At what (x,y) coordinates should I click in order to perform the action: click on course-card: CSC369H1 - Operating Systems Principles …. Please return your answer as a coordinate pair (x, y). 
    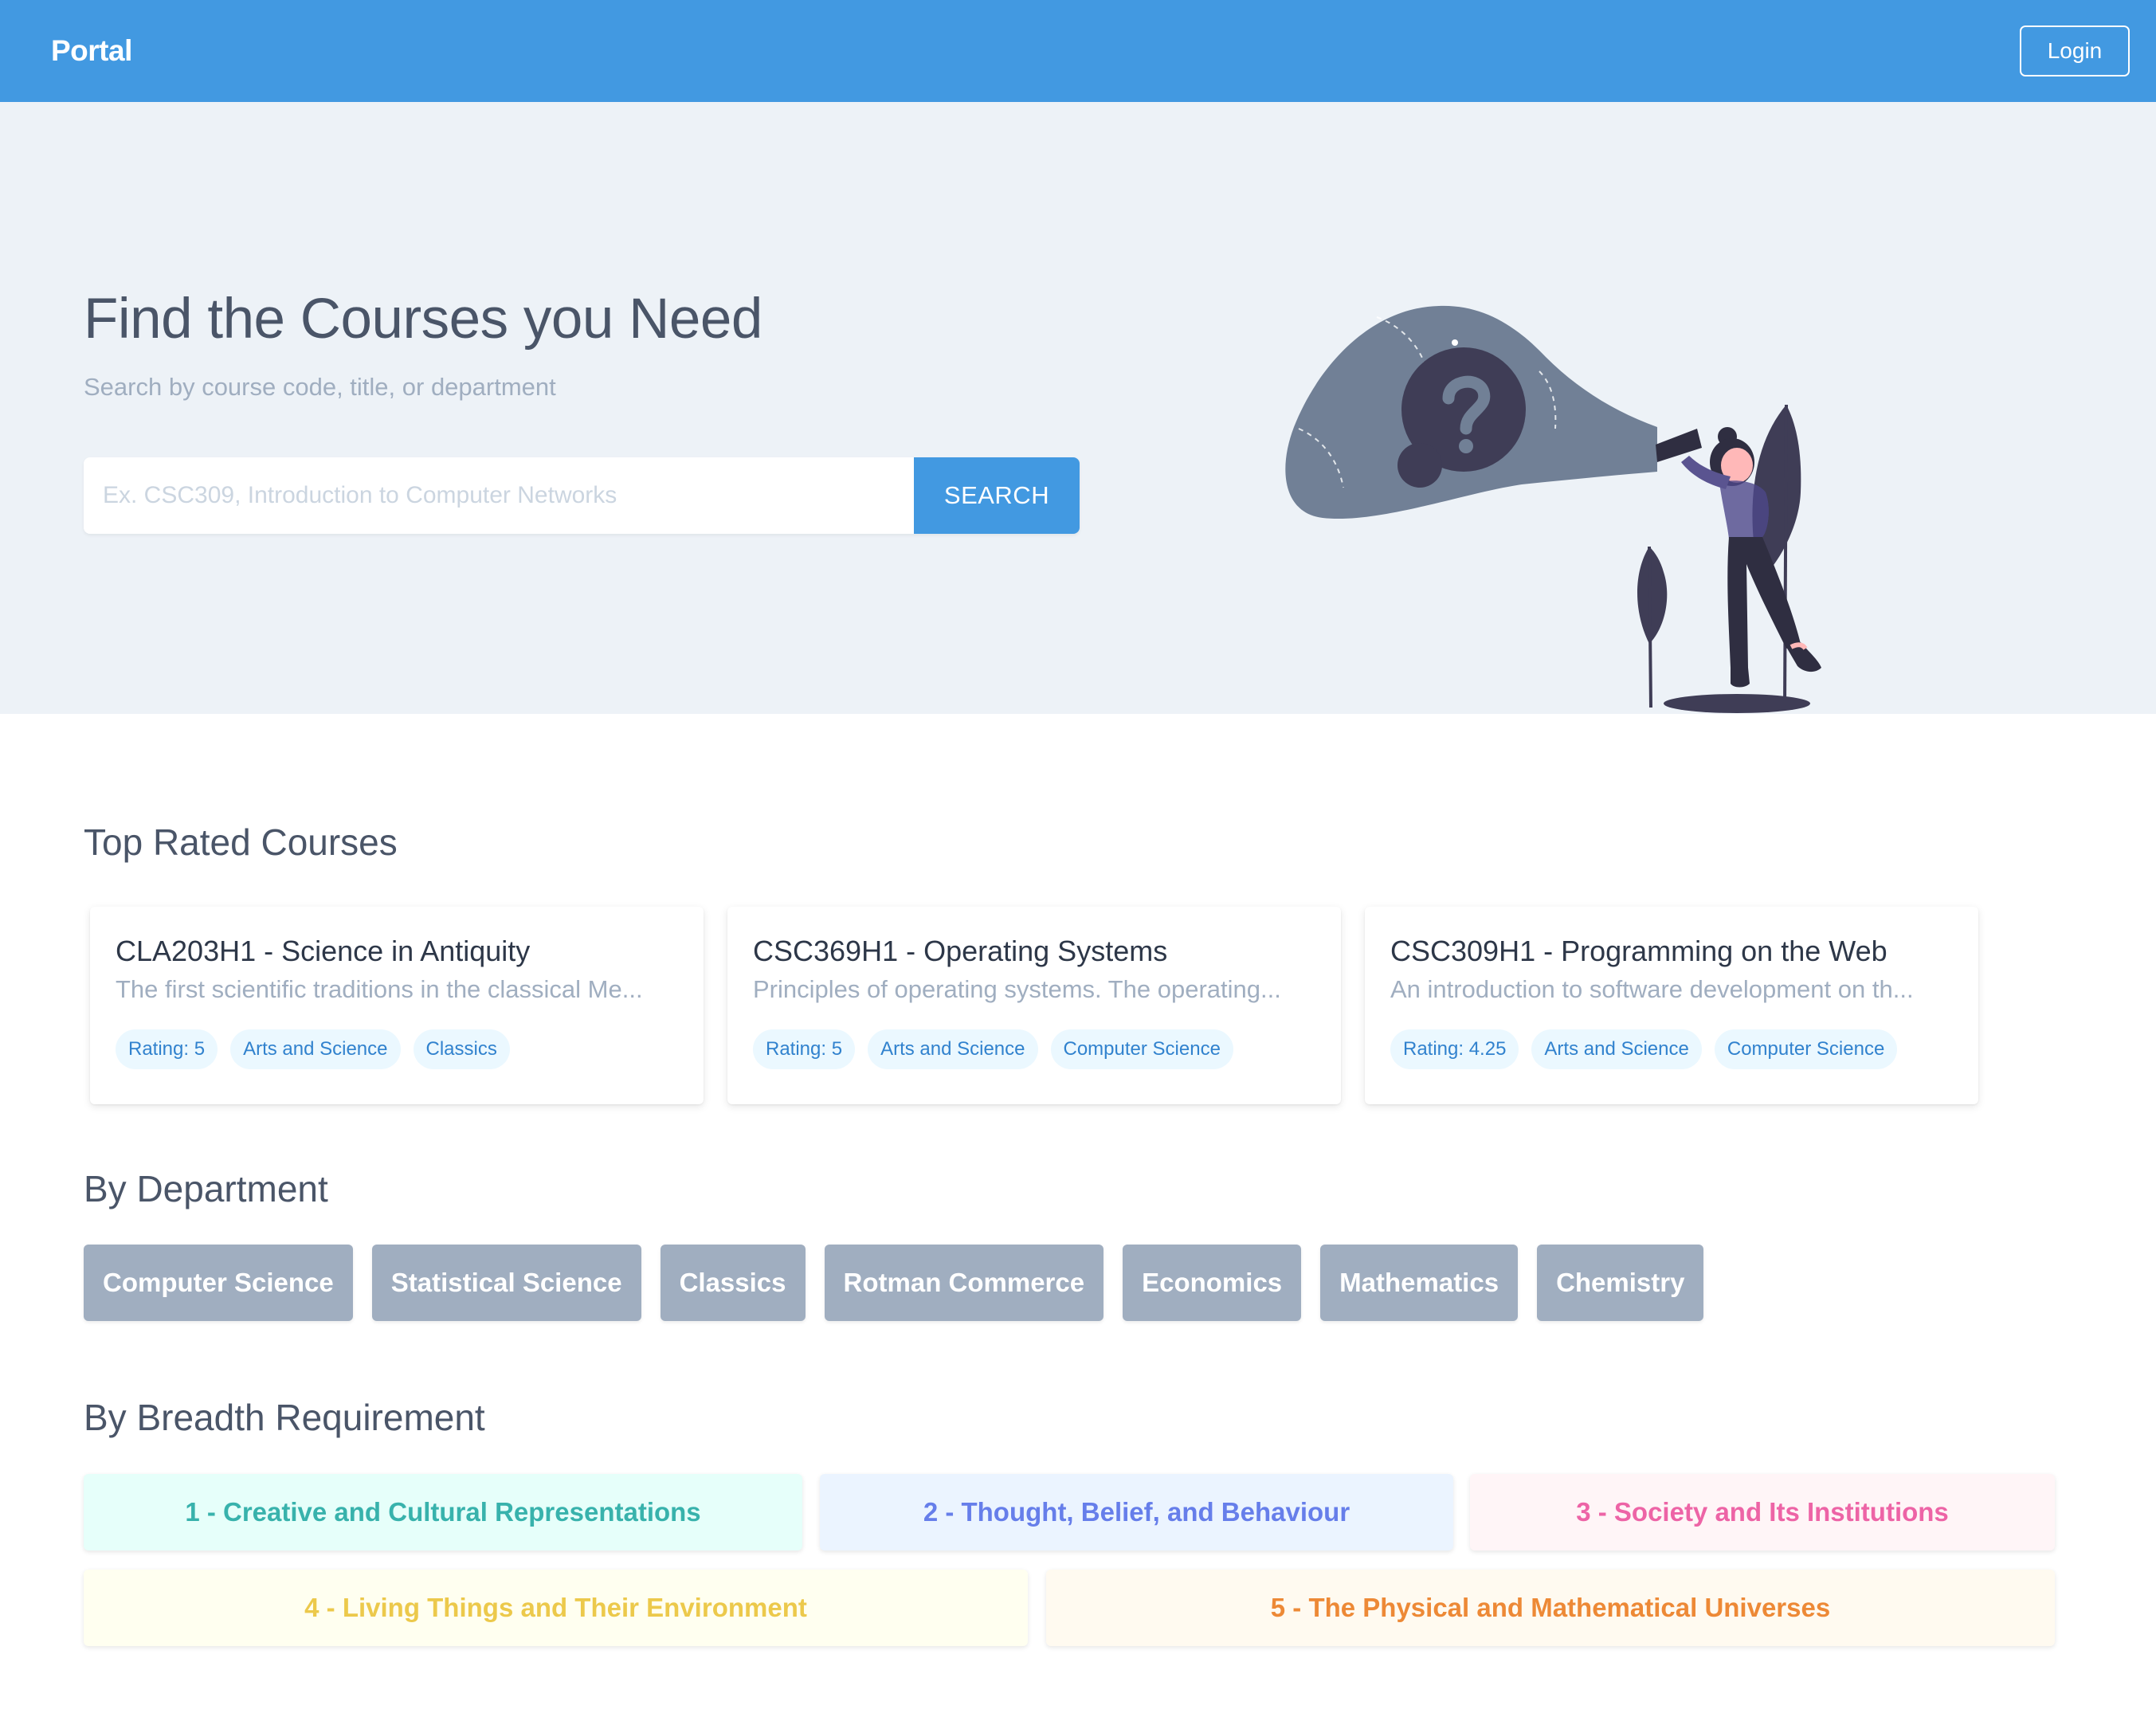
    Looking at the image, I should click on (1034, 1006).